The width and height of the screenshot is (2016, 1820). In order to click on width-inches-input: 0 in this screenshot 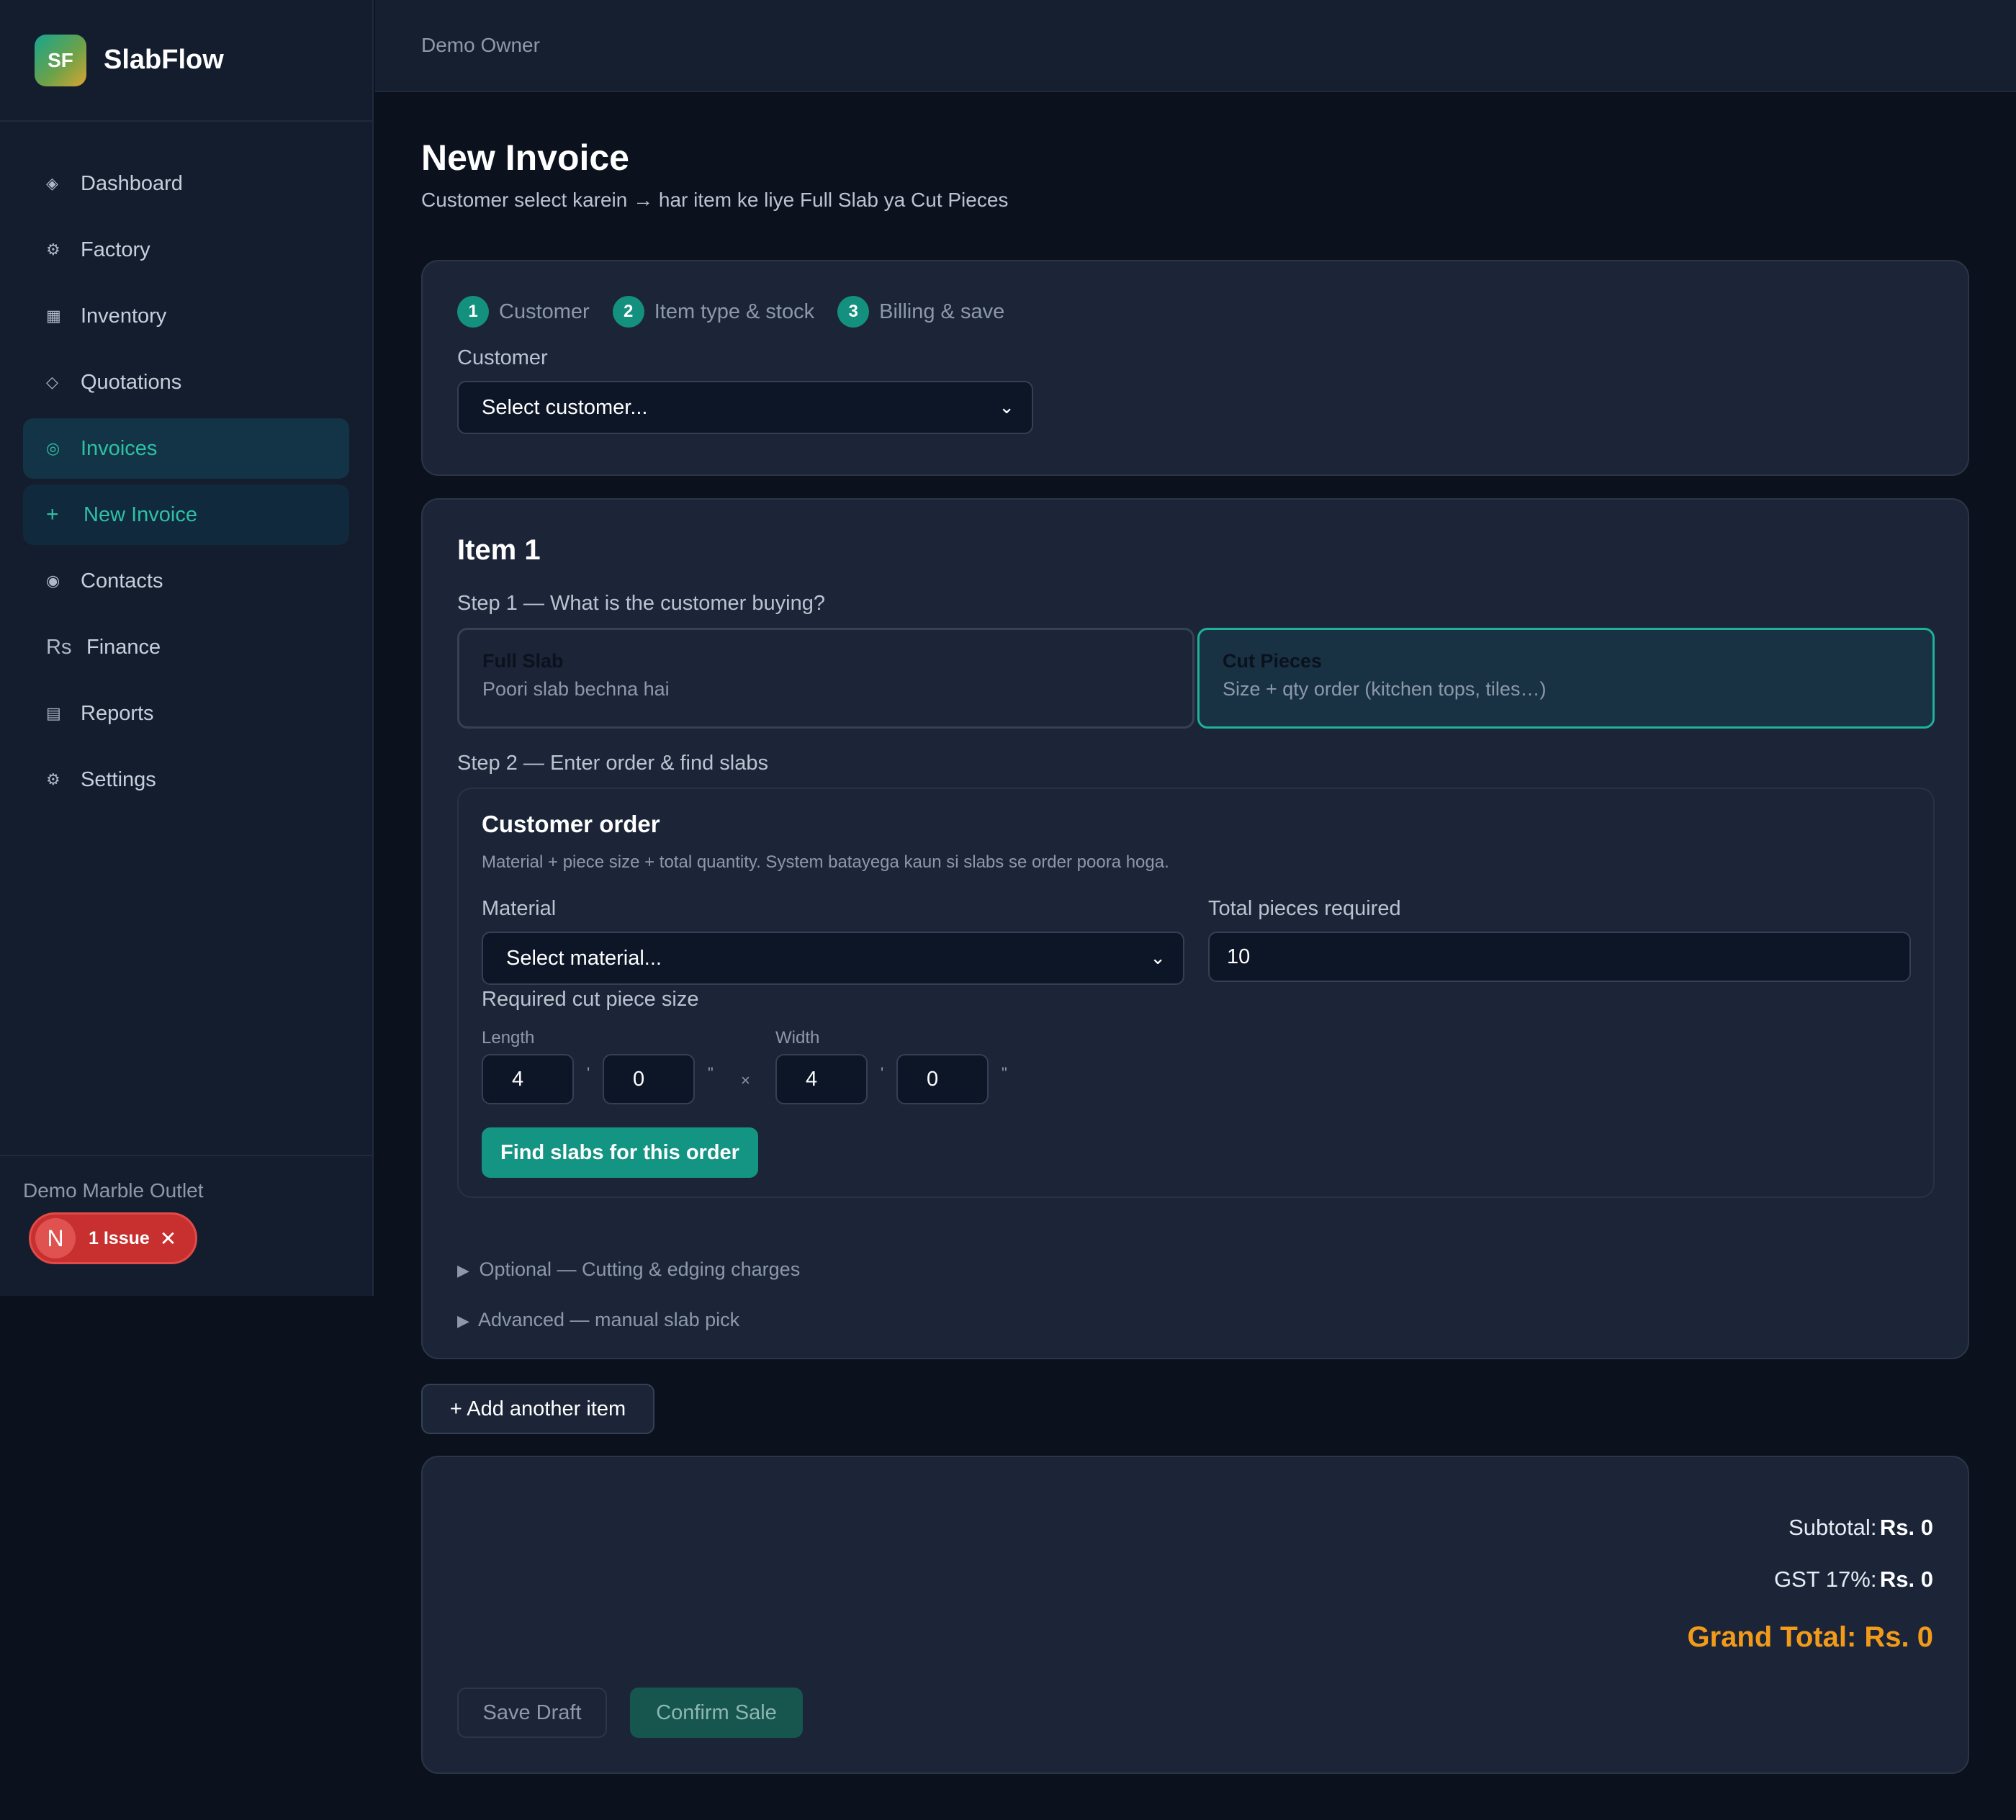, I will do `click(942, 1079)`.